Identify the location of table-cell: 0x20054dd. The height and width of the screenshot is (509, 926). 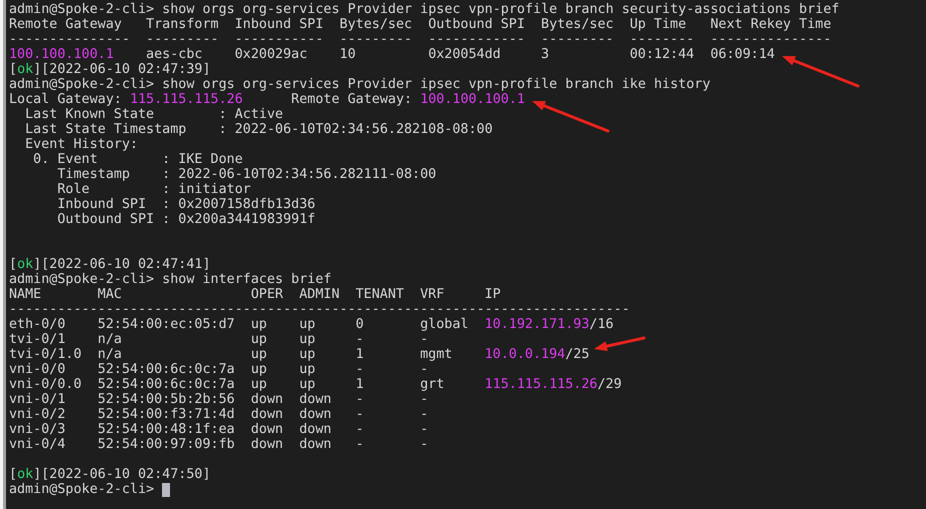
(464, 54).